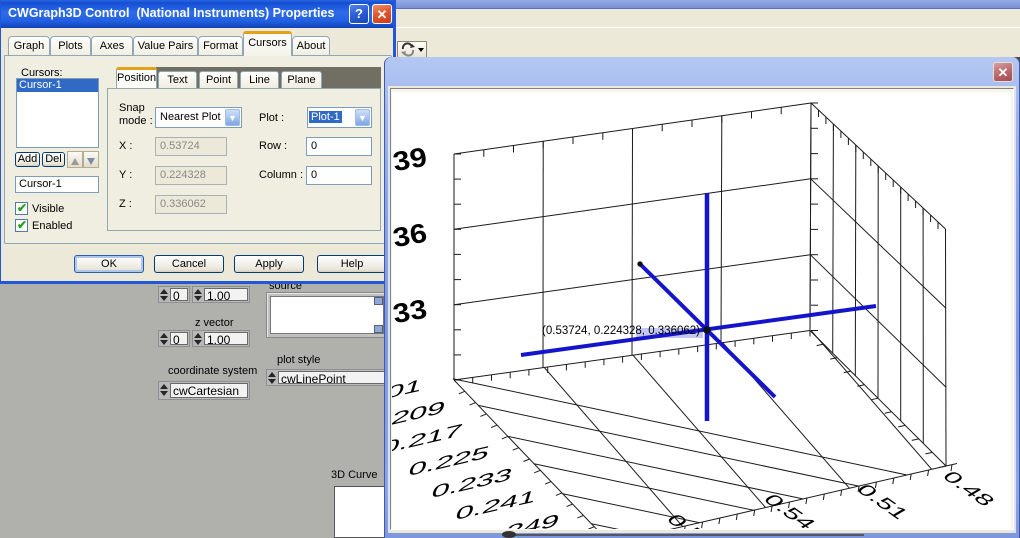  Describe the element at coordinates (882, 501) in the screenshot. I see `svg-text: 0.51` at that location.